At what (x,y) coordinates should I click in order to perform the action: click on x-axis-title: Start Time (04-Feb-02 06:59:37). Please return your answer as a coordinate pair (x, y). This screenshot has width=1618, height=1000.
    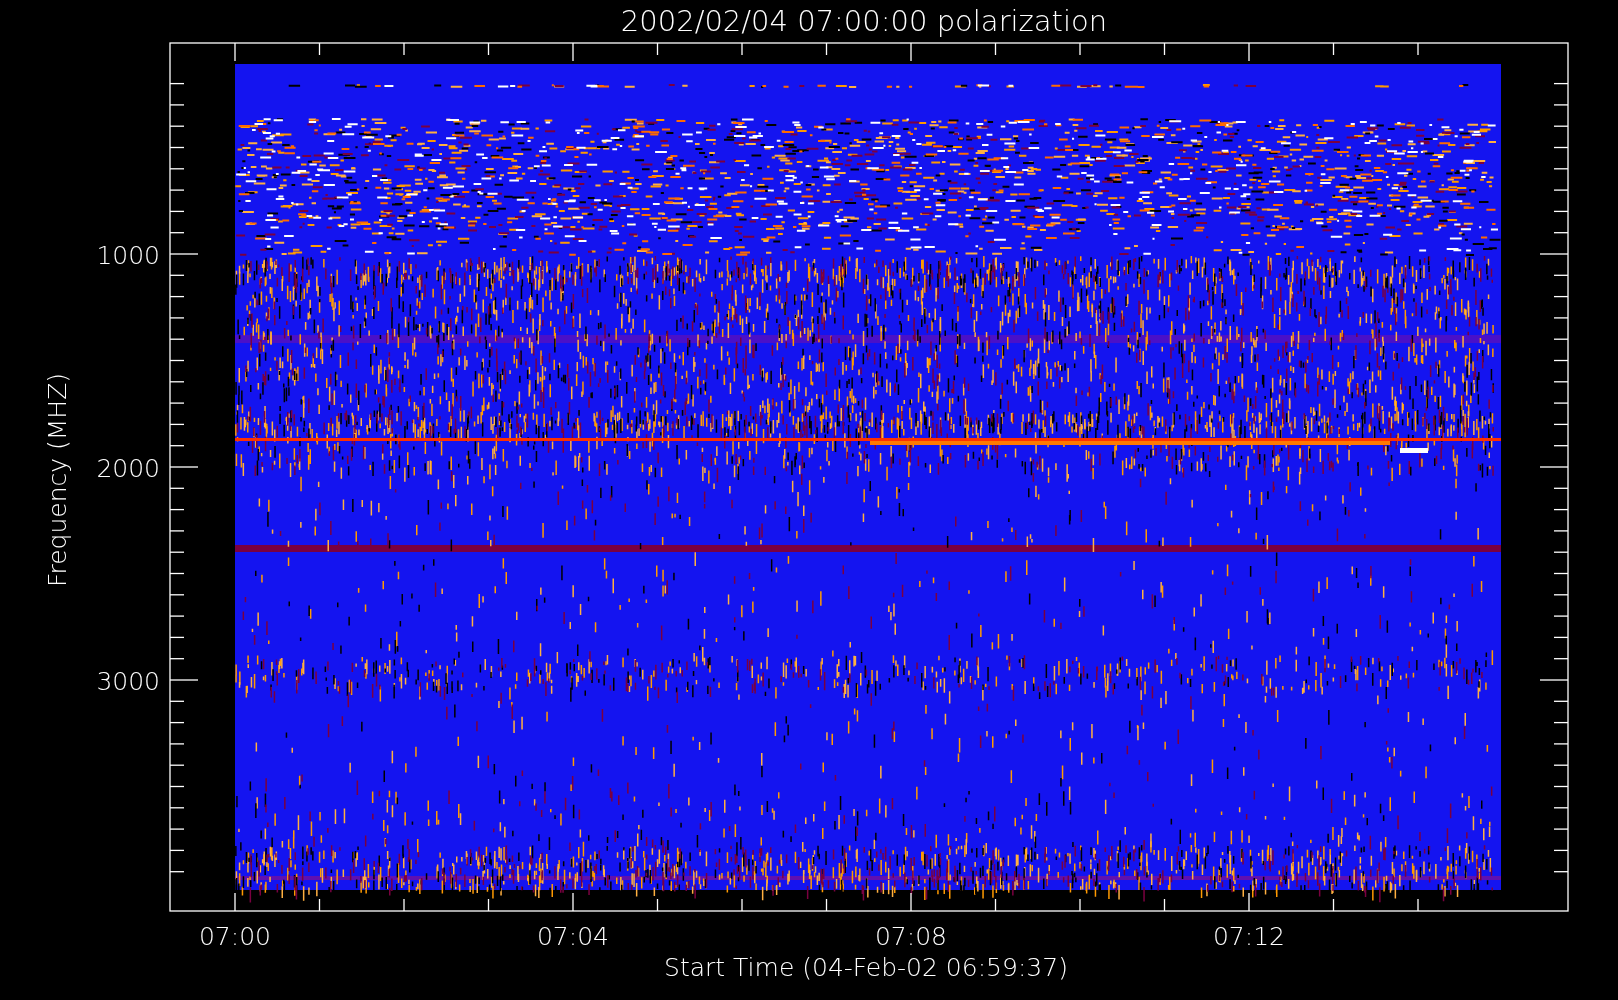
    Looking at the image, I should click on (866, 967).